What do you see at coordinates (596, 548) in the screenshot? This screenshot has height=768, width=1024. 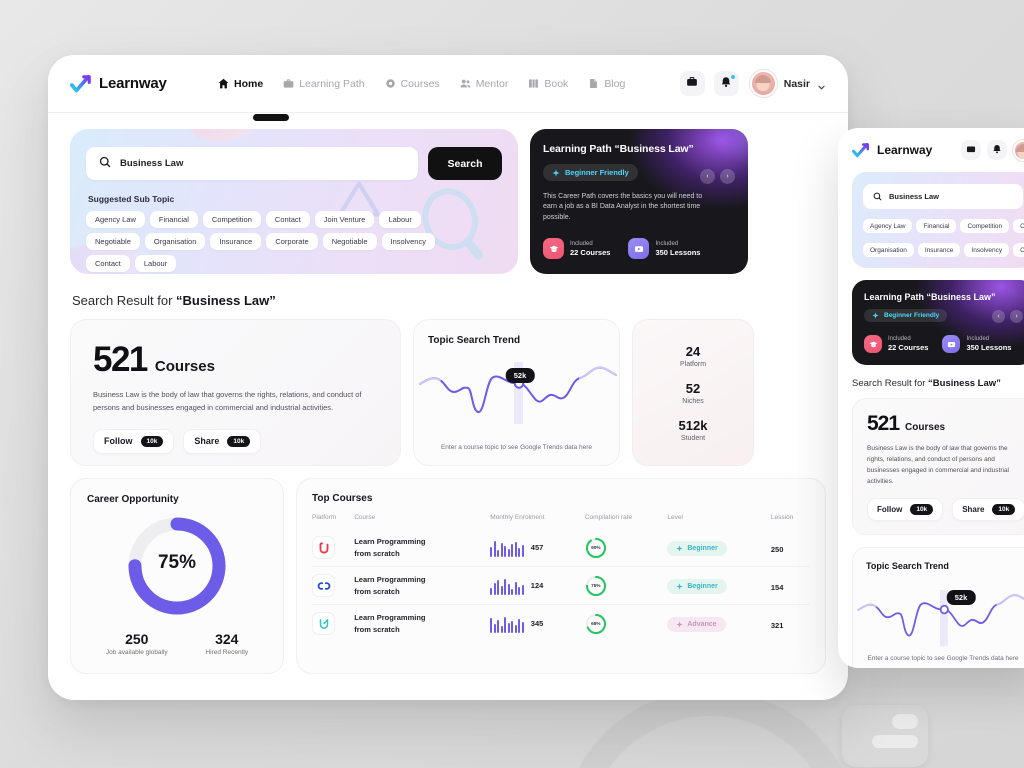 I see `compilation-rate-donut: 90%` at bounding box center [596, 548].